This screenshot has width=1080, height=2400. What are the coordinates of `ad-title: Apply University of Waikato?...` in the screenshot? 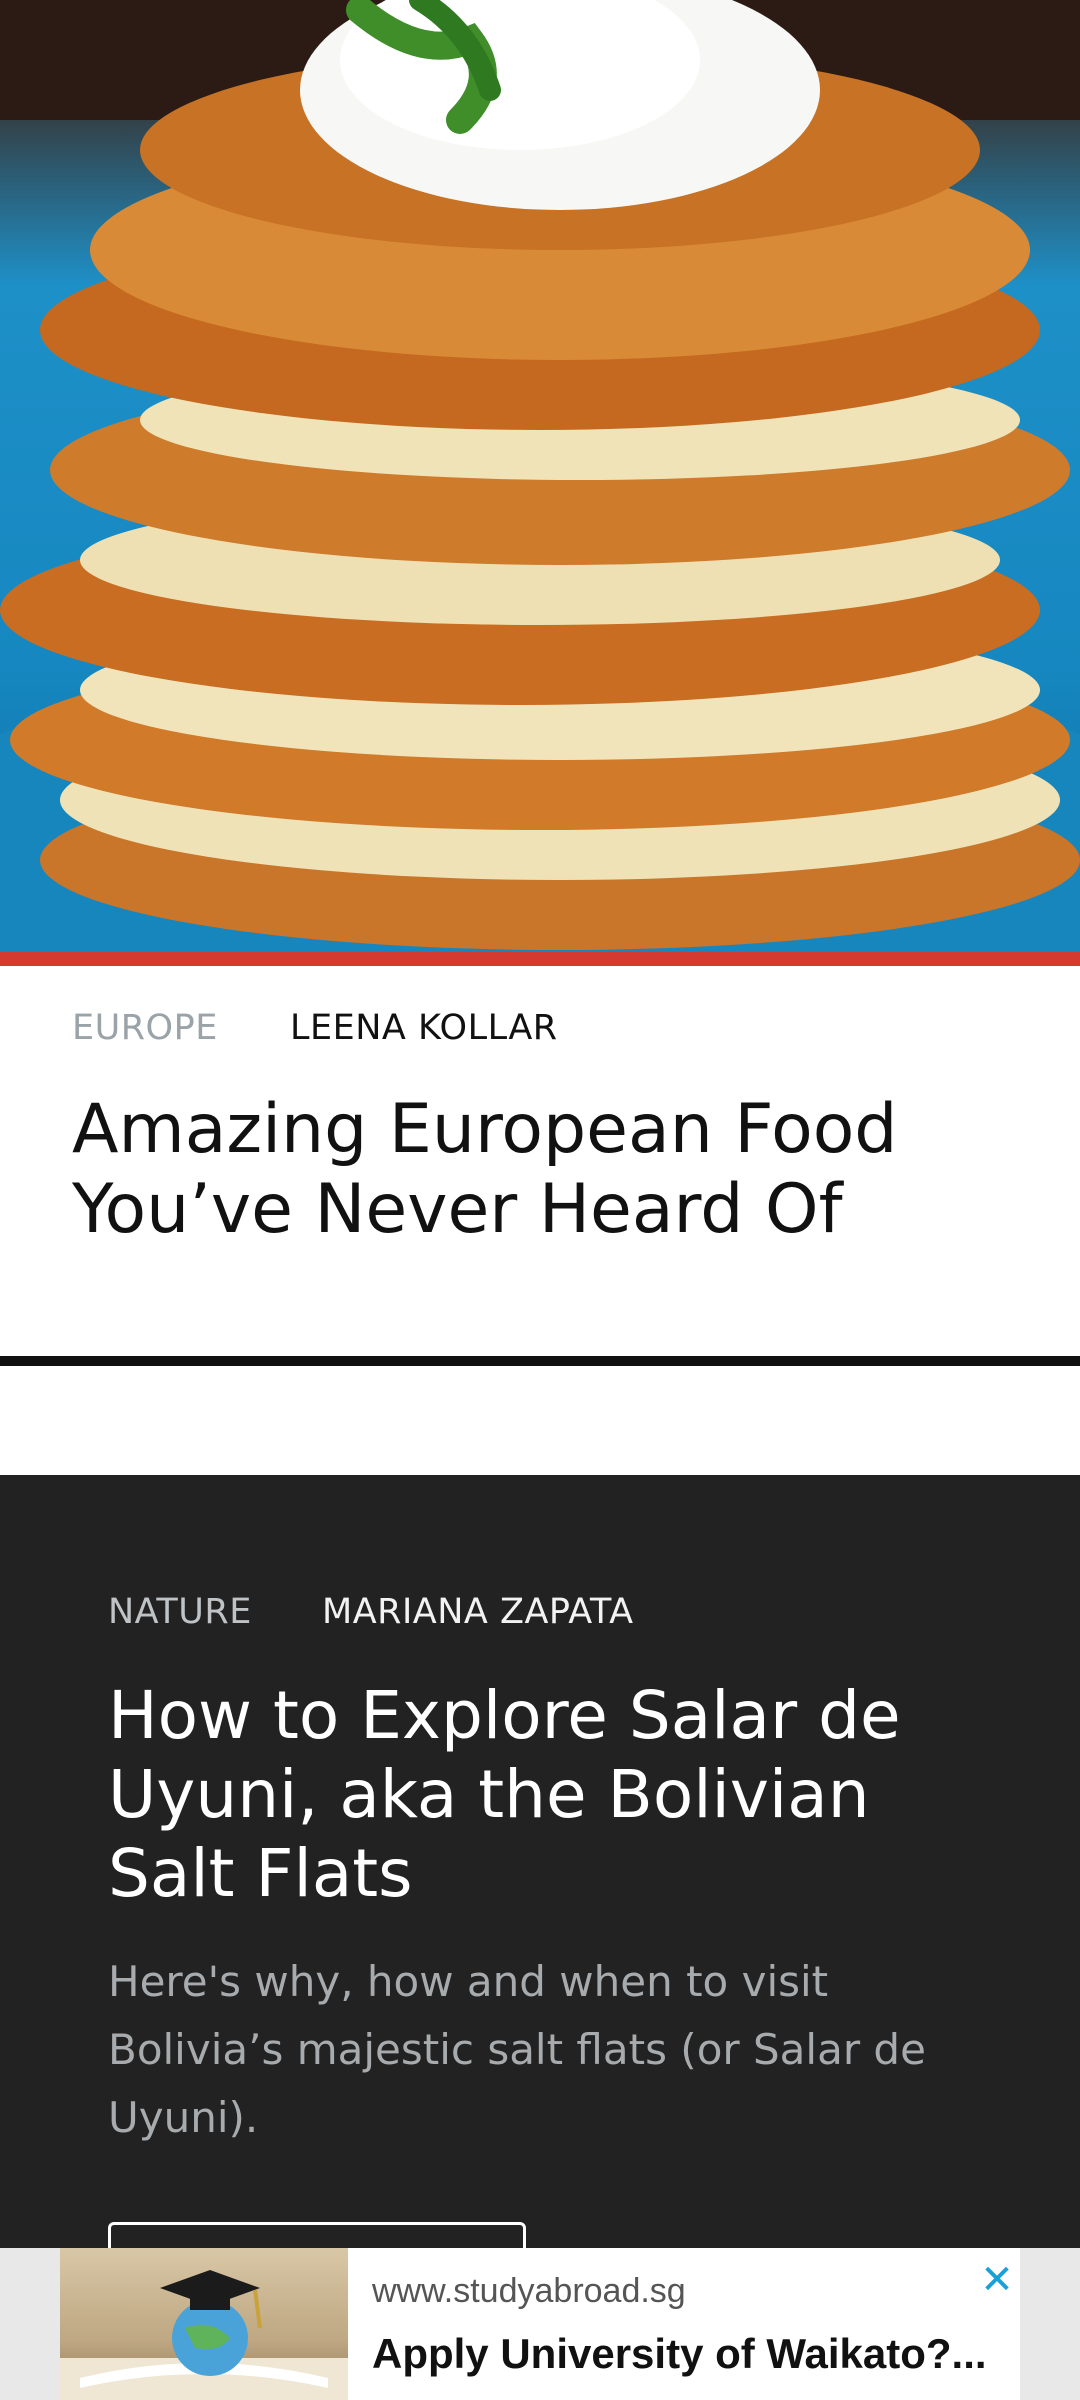 It's located at (687, 2354).